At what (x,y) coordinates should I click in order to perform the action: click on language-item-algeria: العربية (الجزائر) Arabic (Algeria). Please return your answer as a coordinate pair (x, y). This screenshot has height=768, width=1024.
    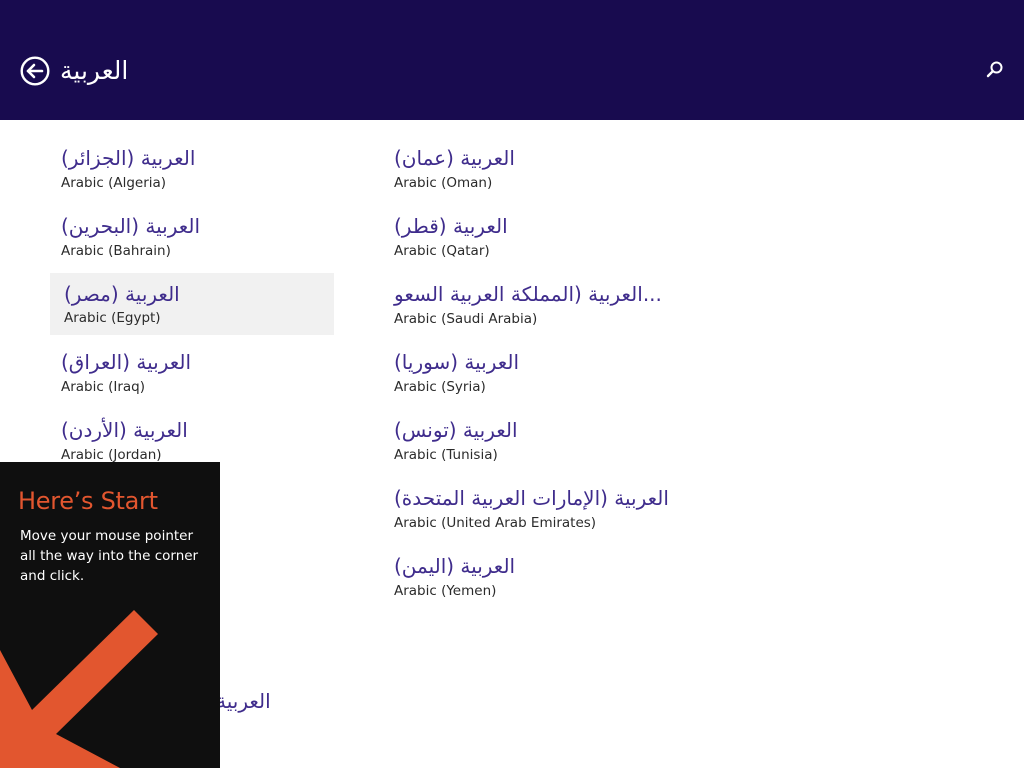
    Looking at the image, I should click on (192, 167).